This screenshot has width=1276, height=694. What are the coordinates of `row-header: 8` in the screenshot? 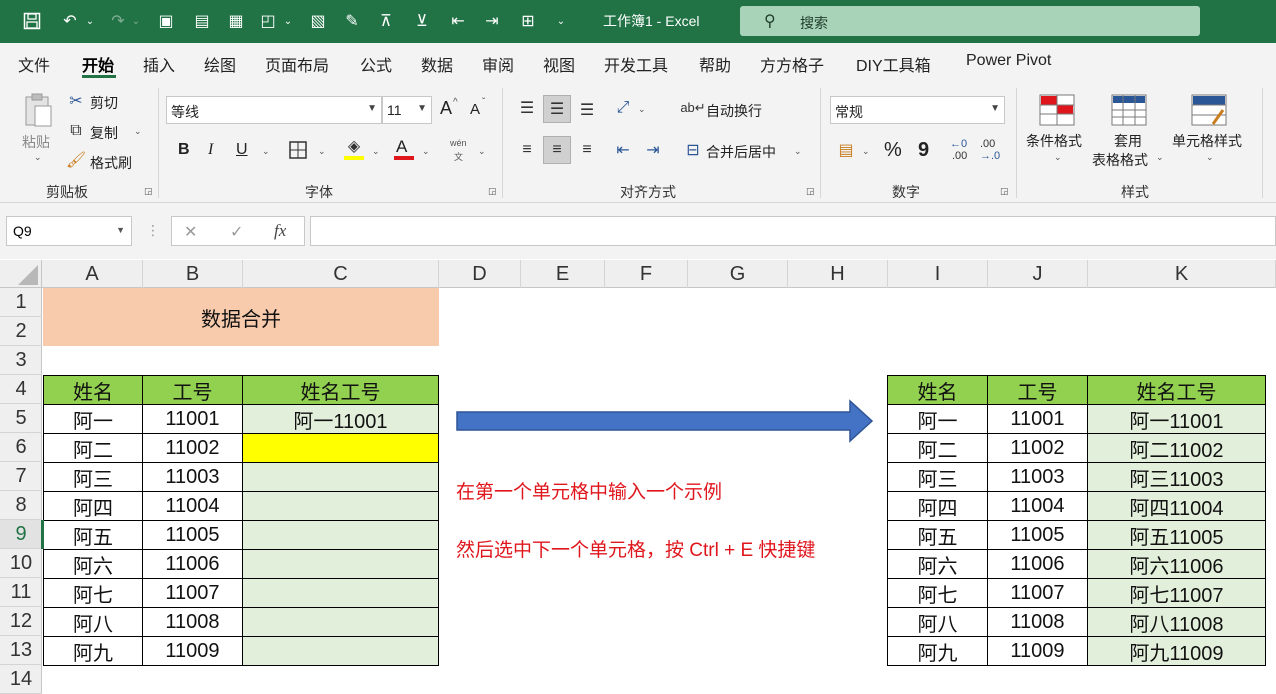 It's located at (21, 505).